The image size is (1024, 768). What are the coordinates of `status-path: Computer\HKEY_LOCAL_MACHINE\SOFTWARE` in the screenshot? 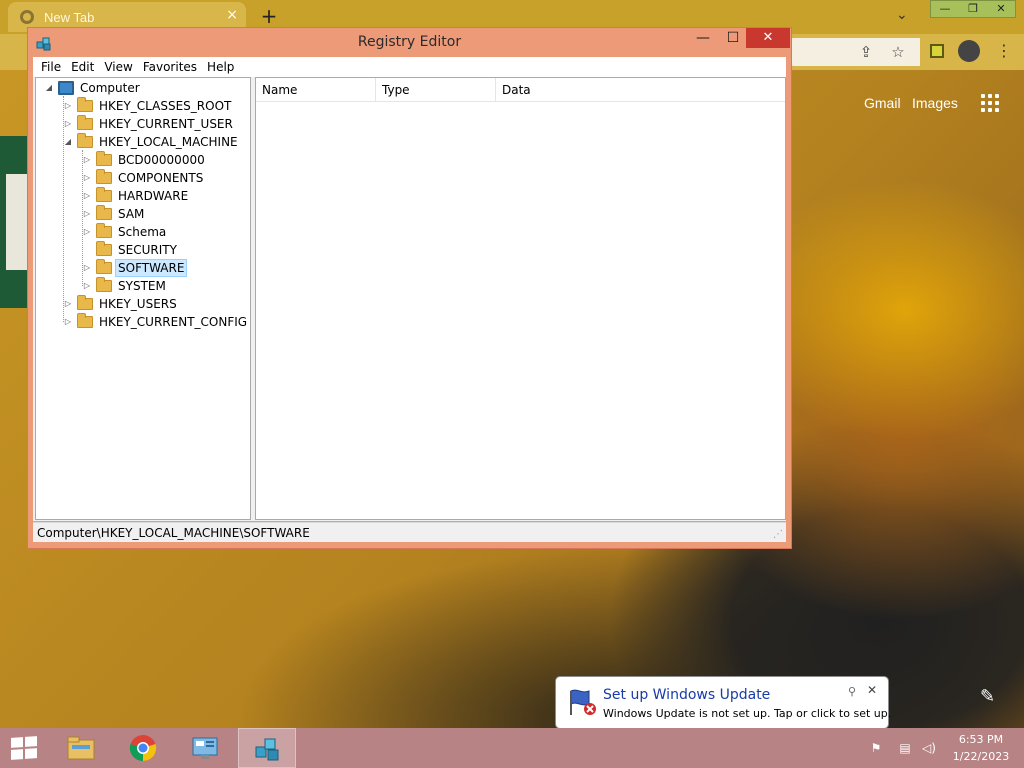 It's located at (173, 533).